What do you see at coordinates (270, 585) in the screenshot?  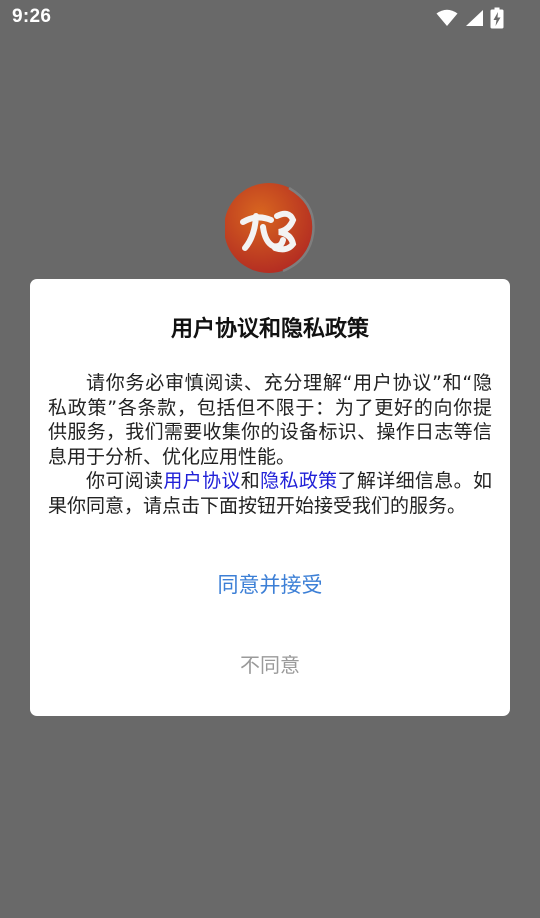 I see `agree-button: 同意并接受` at bounding box center [270, 585].